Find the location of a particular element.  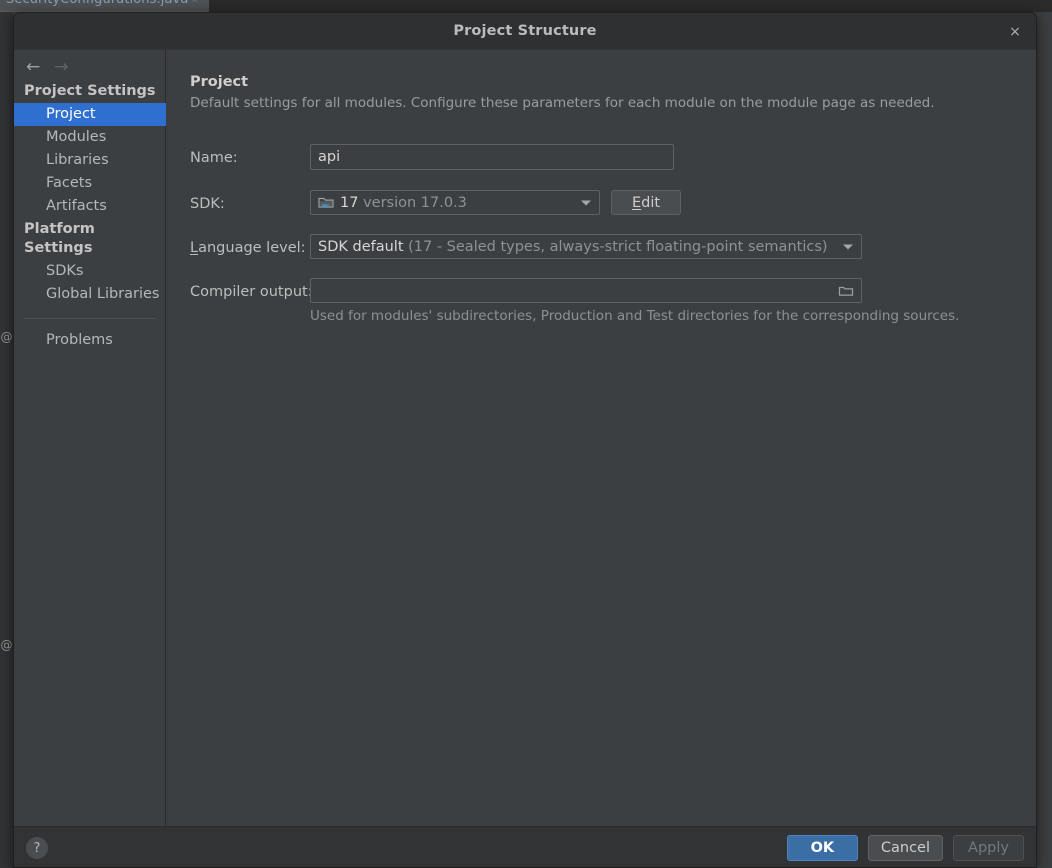

project-name-input: api is located at coordinates (492, 157).